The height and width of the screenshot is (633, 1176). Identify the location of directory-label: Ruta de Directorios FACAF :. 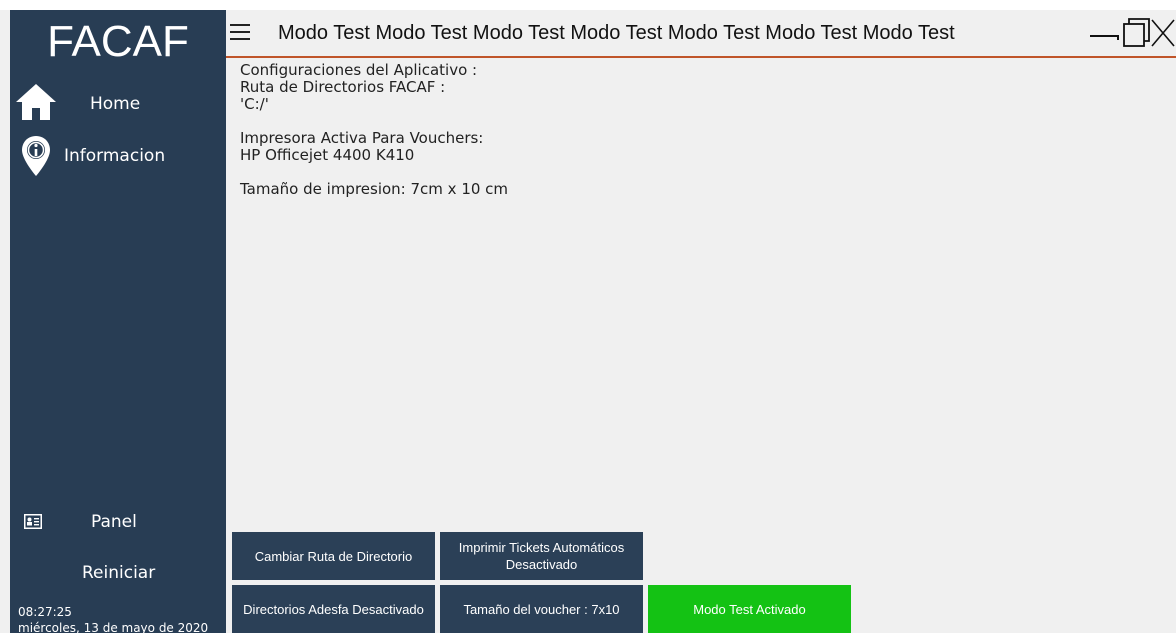
(343, 87).